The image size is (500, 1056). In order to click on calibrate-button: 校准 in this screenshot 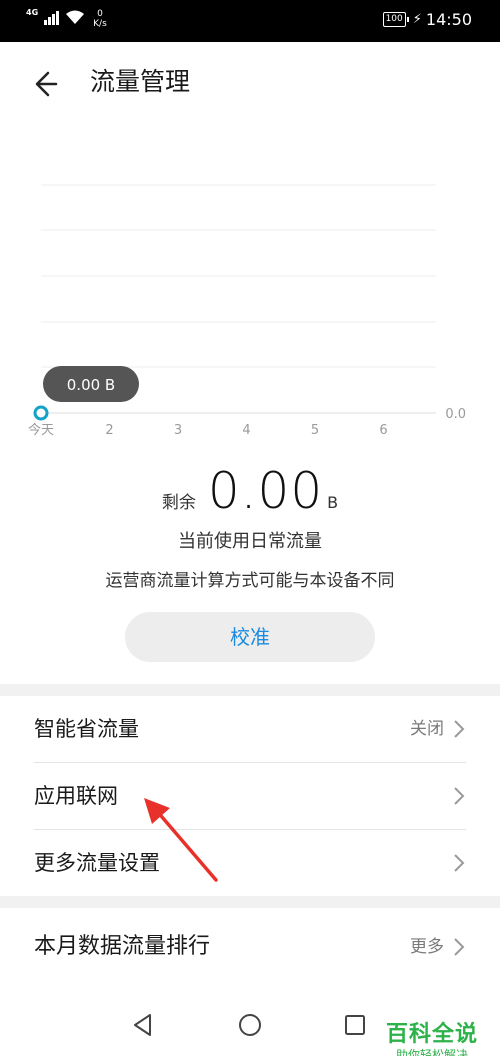, I will do `click(250, 637)`.